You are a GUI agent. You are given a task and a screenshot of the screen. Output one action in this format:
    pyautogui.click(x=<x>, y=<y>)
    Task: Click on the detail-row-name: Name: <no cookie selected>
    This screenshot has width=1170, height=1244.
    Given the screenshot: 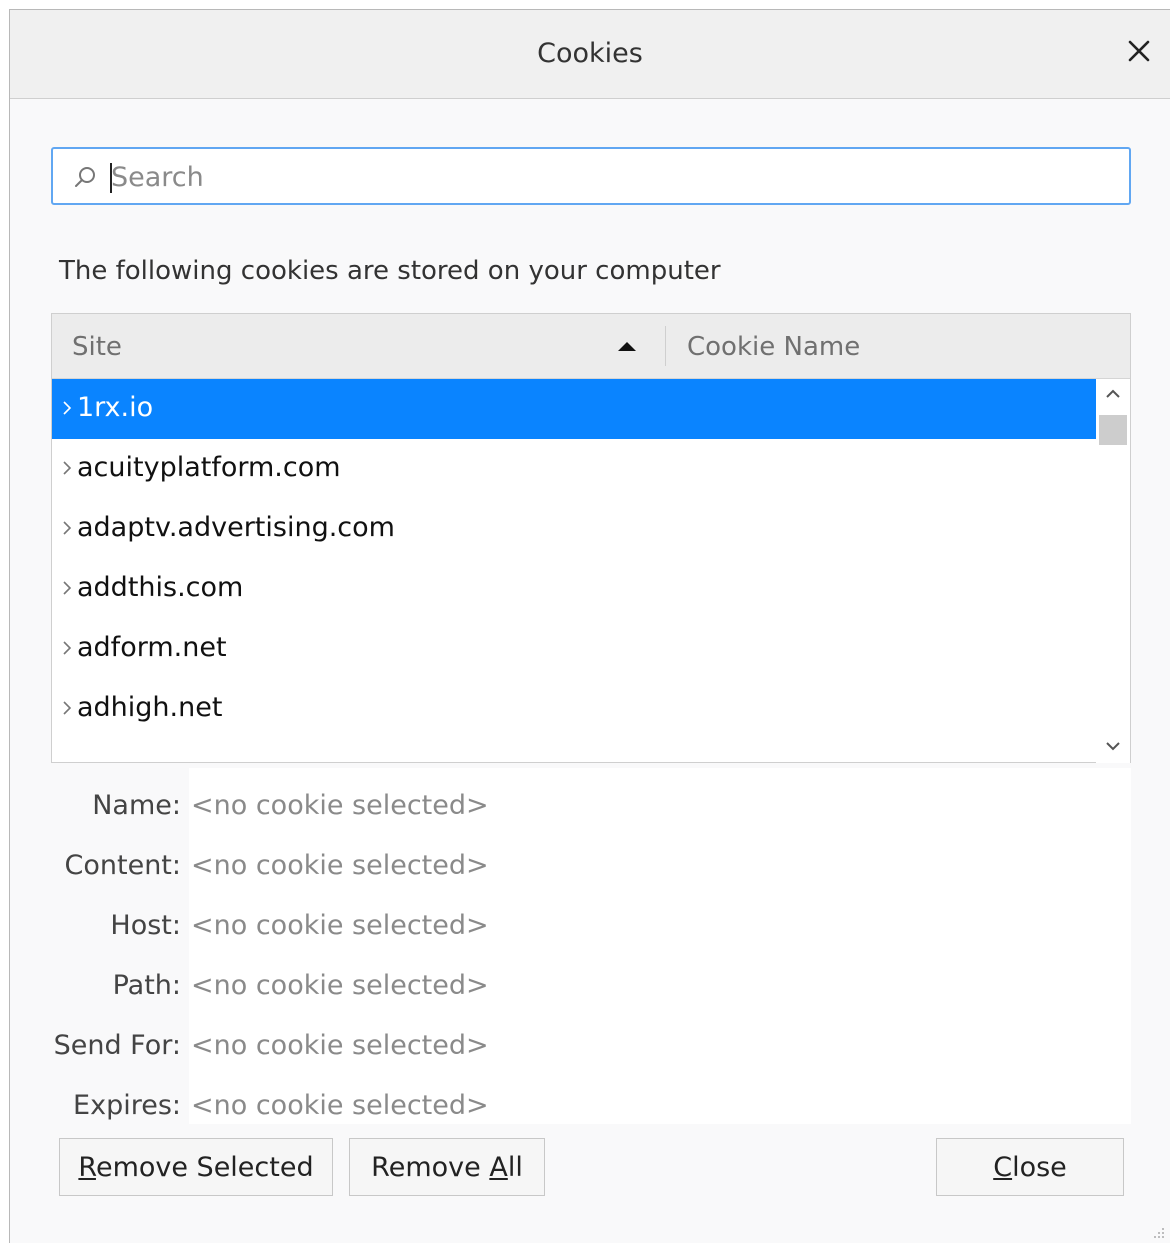 What is the action you would take?
    pyautogui.click(x=591, y=798)
    